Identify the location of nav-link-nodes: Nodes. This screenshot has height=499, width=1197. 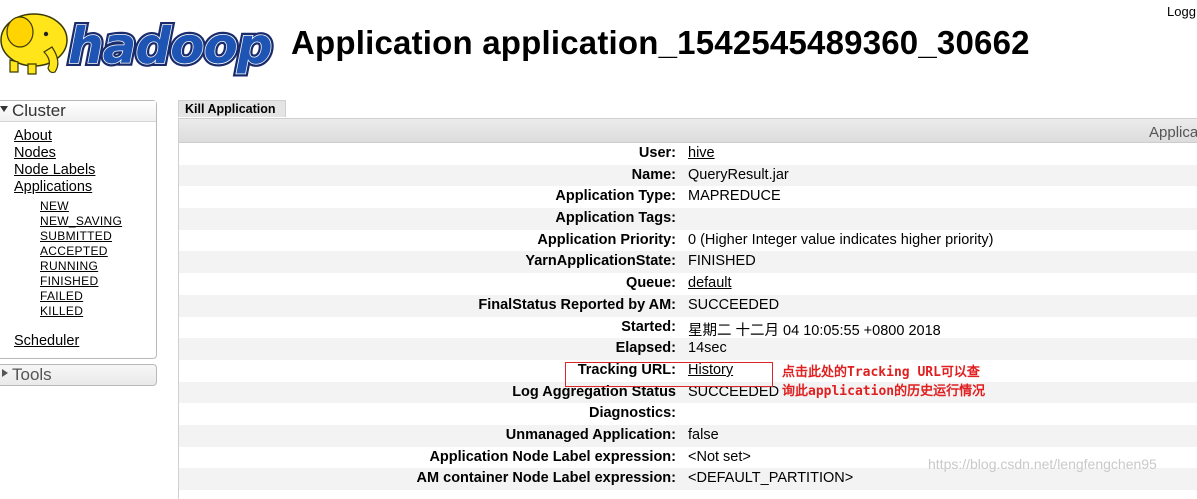
(85, 153).